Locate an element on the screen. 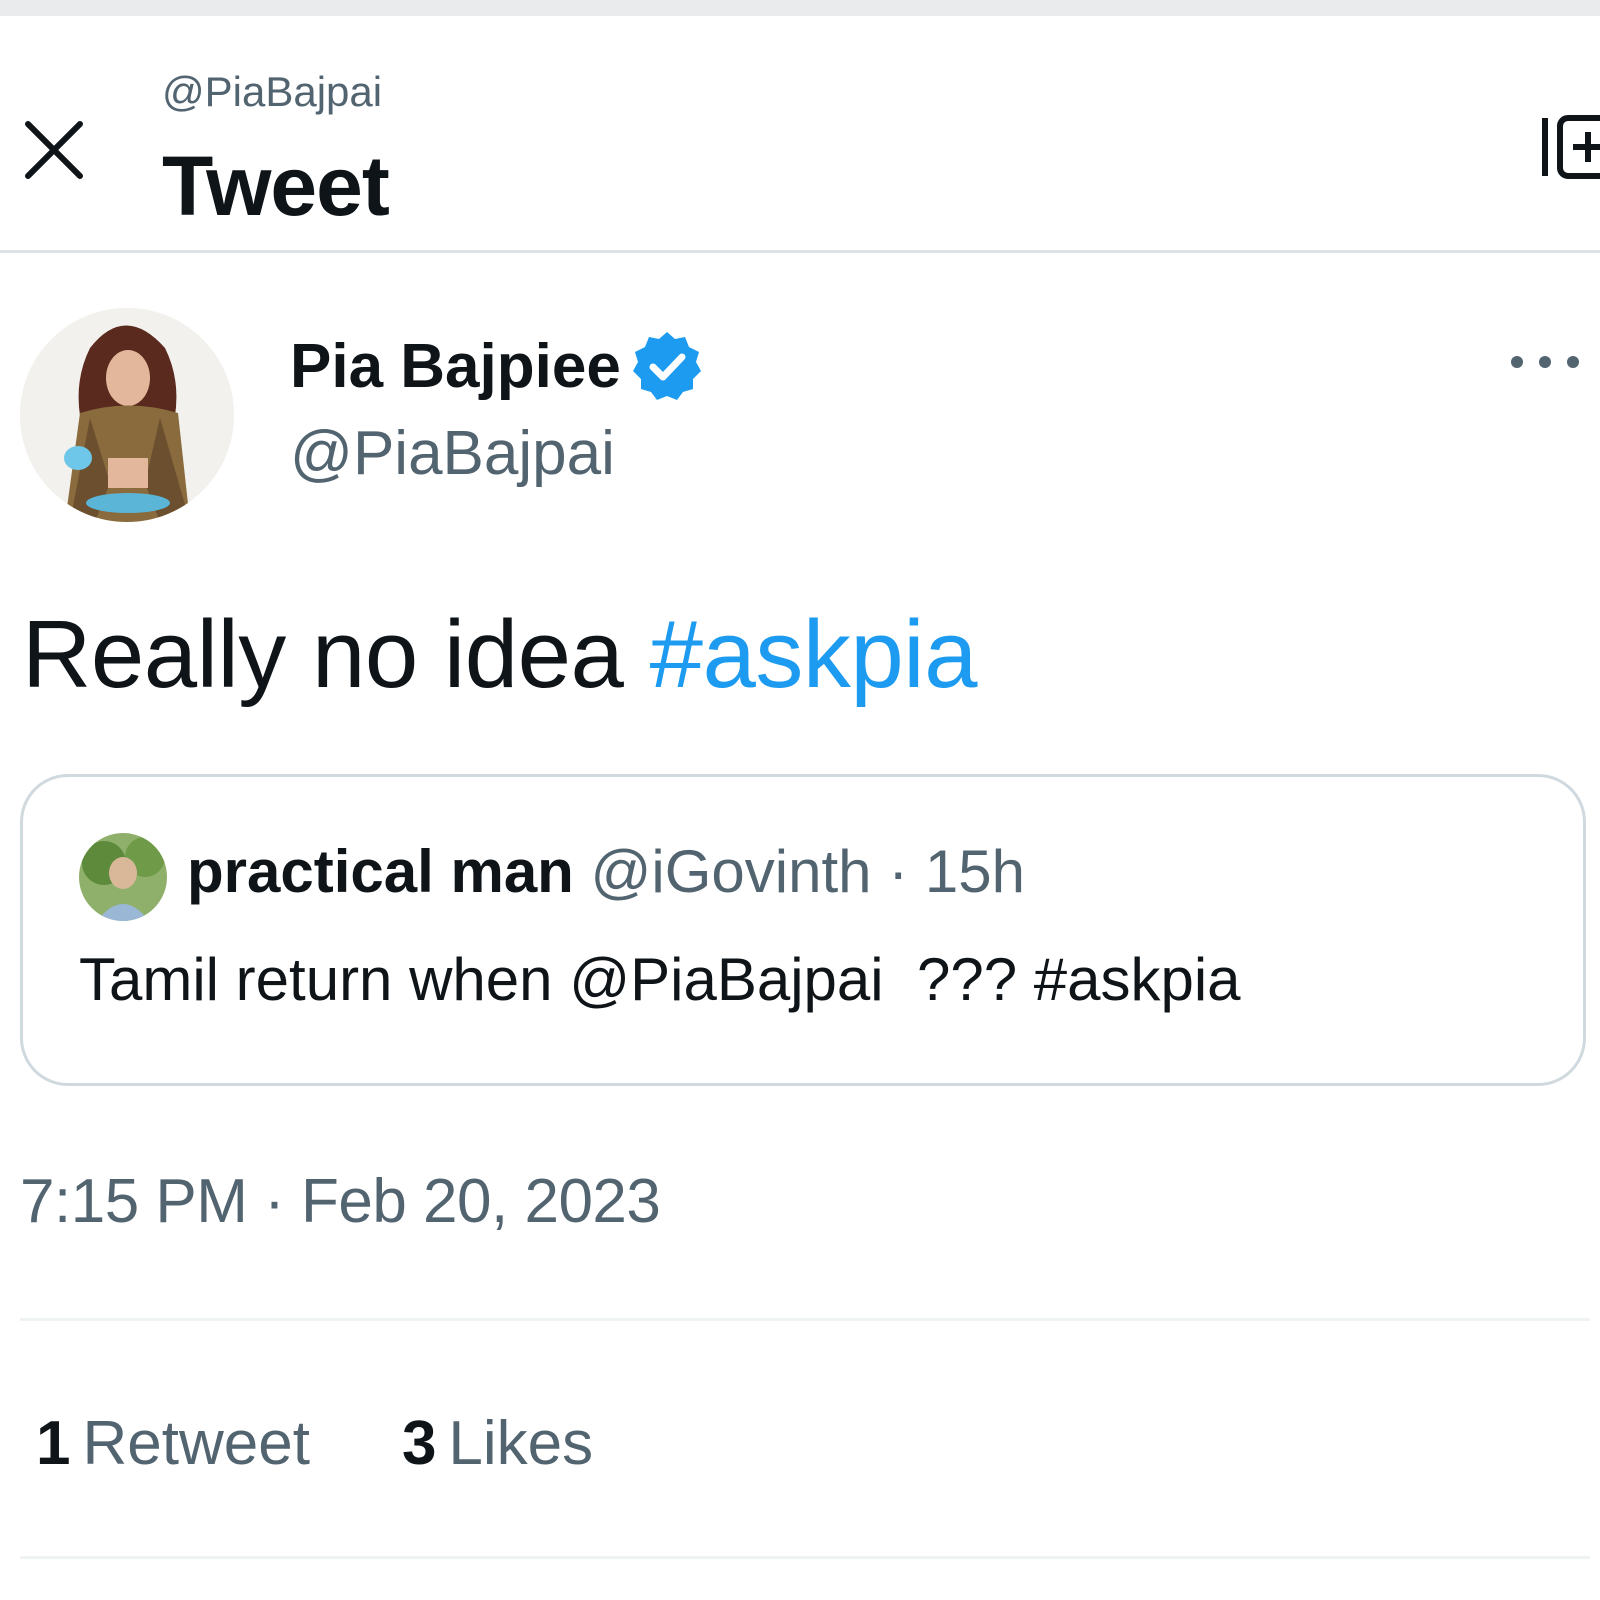  profile-photo is located at coordinates (127, 415).